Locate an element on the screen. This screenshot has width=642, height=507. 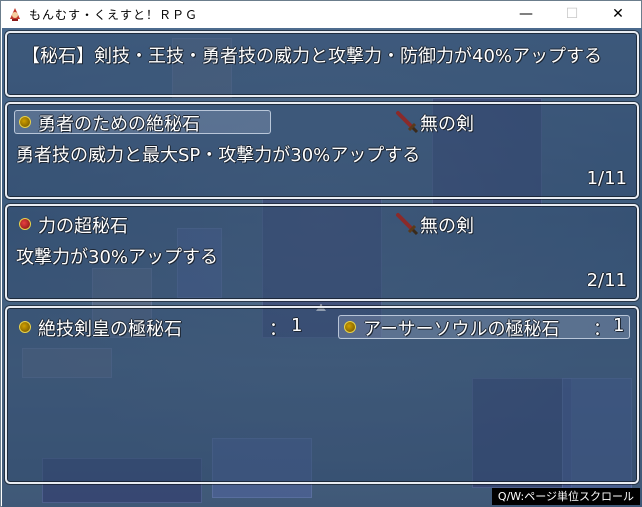
inventory-item-name: アーサーソウルの極秘石 is located at coordinates (461, 329).